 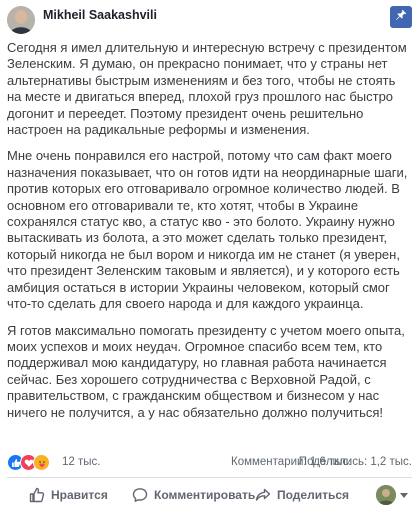 What do you see at coordinates (37, 495) in the screenshot?
I see `thumbs-up-icon` at bounding box center [37, 495].